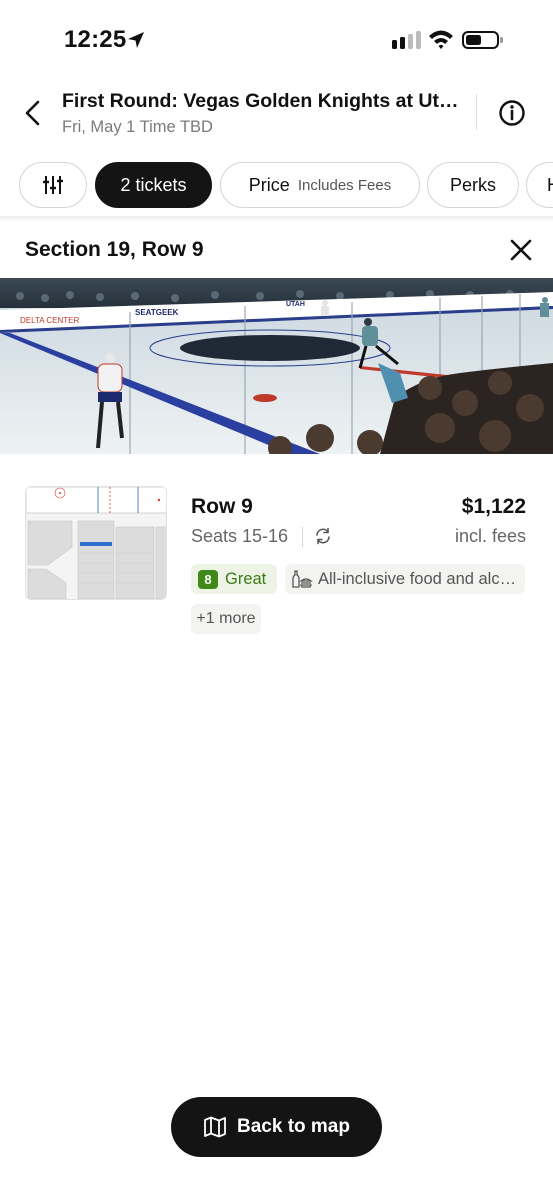  I want to click on tickets-quantity-chip: 2 tickets, so click(153, 185).